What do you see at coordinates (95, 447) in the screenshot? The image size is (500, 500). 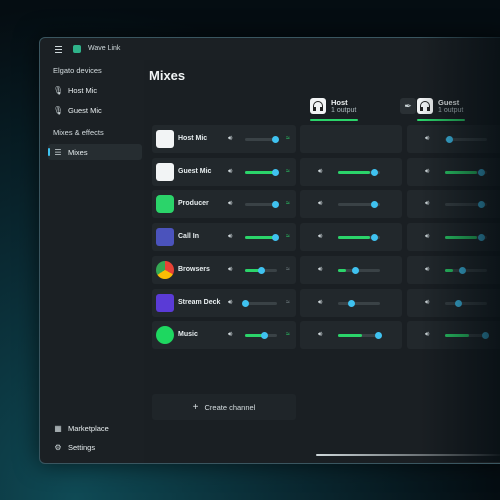 I see `sidebar-item-settings: ⚙ Settings` at bounding box center [95, 447].